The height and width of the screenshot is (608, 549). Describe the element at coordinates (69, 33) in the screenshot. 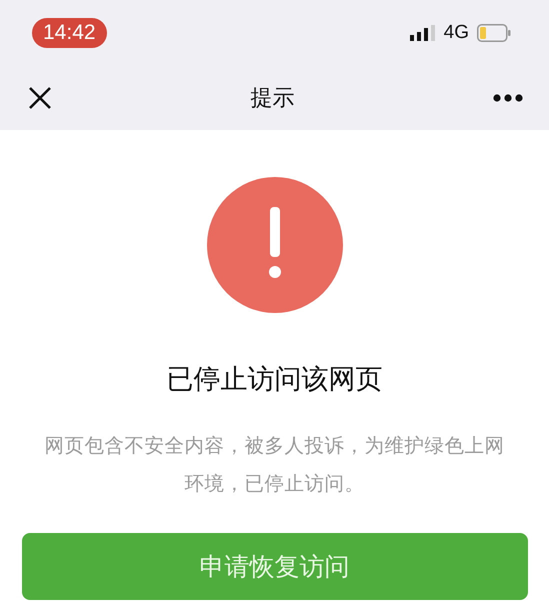

I see `status-time: 14:42` at that location.